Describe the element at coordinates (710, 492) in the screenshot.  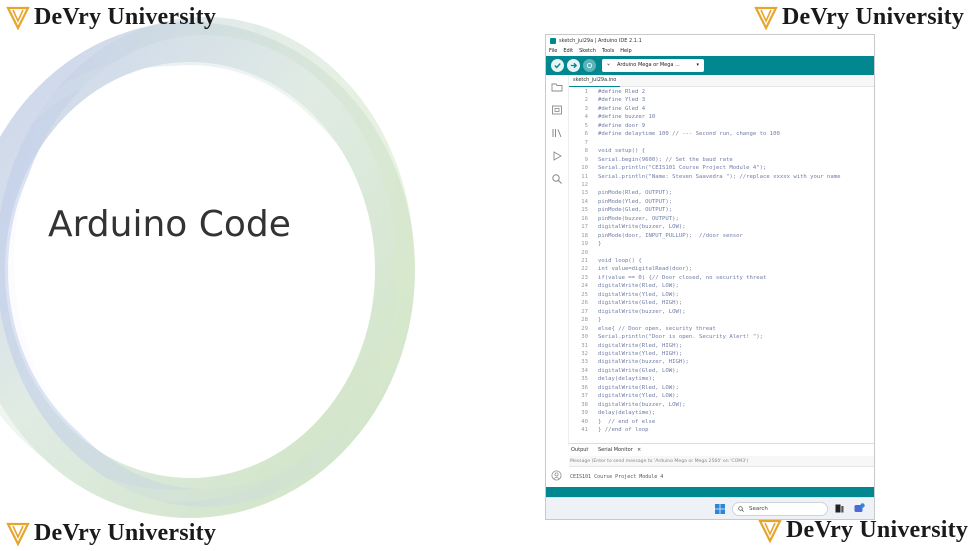
I see `ide-status-bar` at that location.